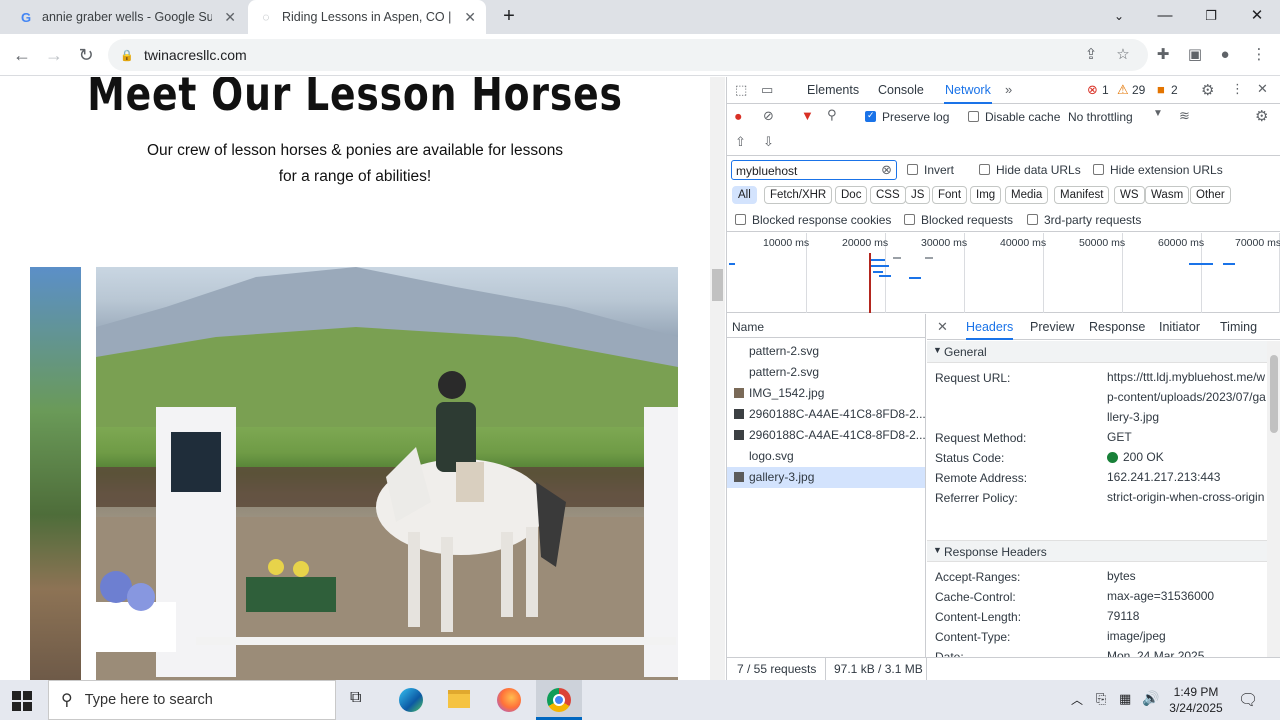 This screenshot has height=720, width=1280. Describe the element at coordinates (1163, 55) in the screenshot. I see `extensions-icon: ✚` at that location.